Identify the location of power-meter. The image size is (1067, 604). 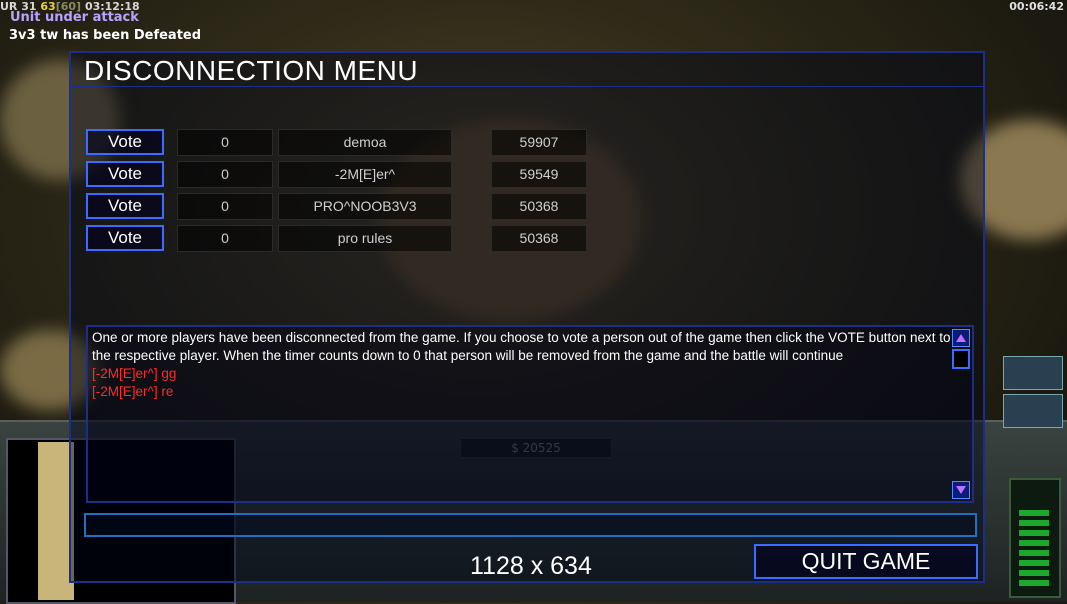
(1035, 538).